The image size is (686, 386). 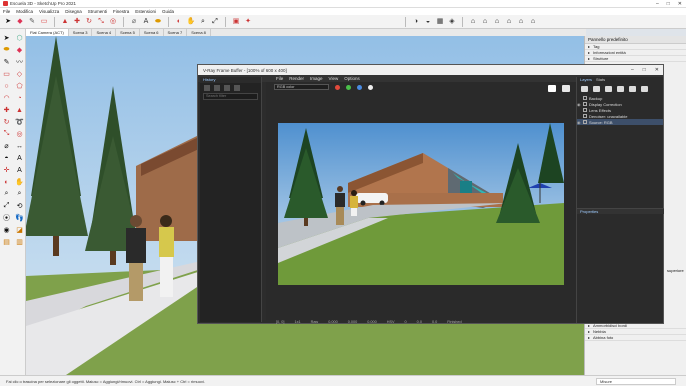 I want to click on vray-interactive-icon: ◒, so click(x=428, y=22).